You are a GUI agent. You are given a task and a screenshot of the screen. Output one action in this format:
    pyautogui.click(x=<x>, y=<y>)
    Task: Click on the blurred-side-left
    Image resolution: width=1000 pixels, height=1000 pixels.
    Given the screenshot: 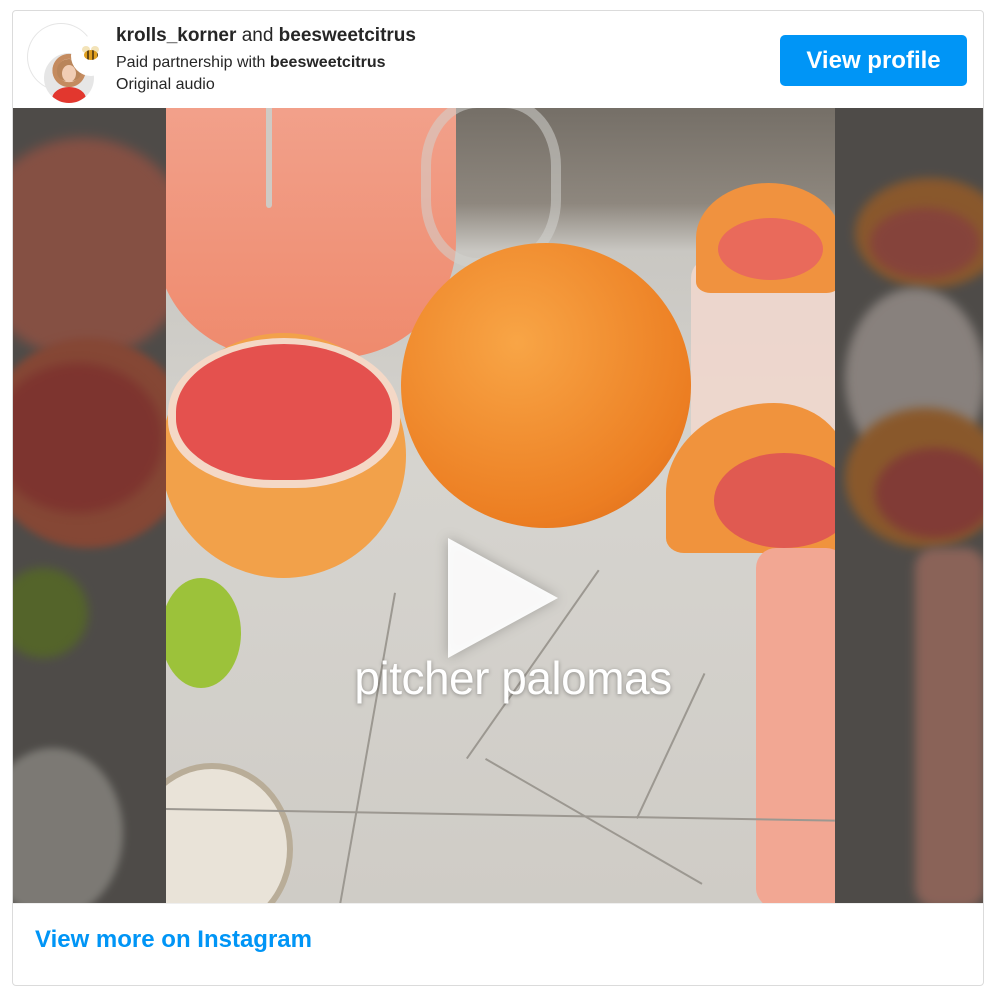 What is the action you would take?
    pyautogui.click(x=89, y=505)
    